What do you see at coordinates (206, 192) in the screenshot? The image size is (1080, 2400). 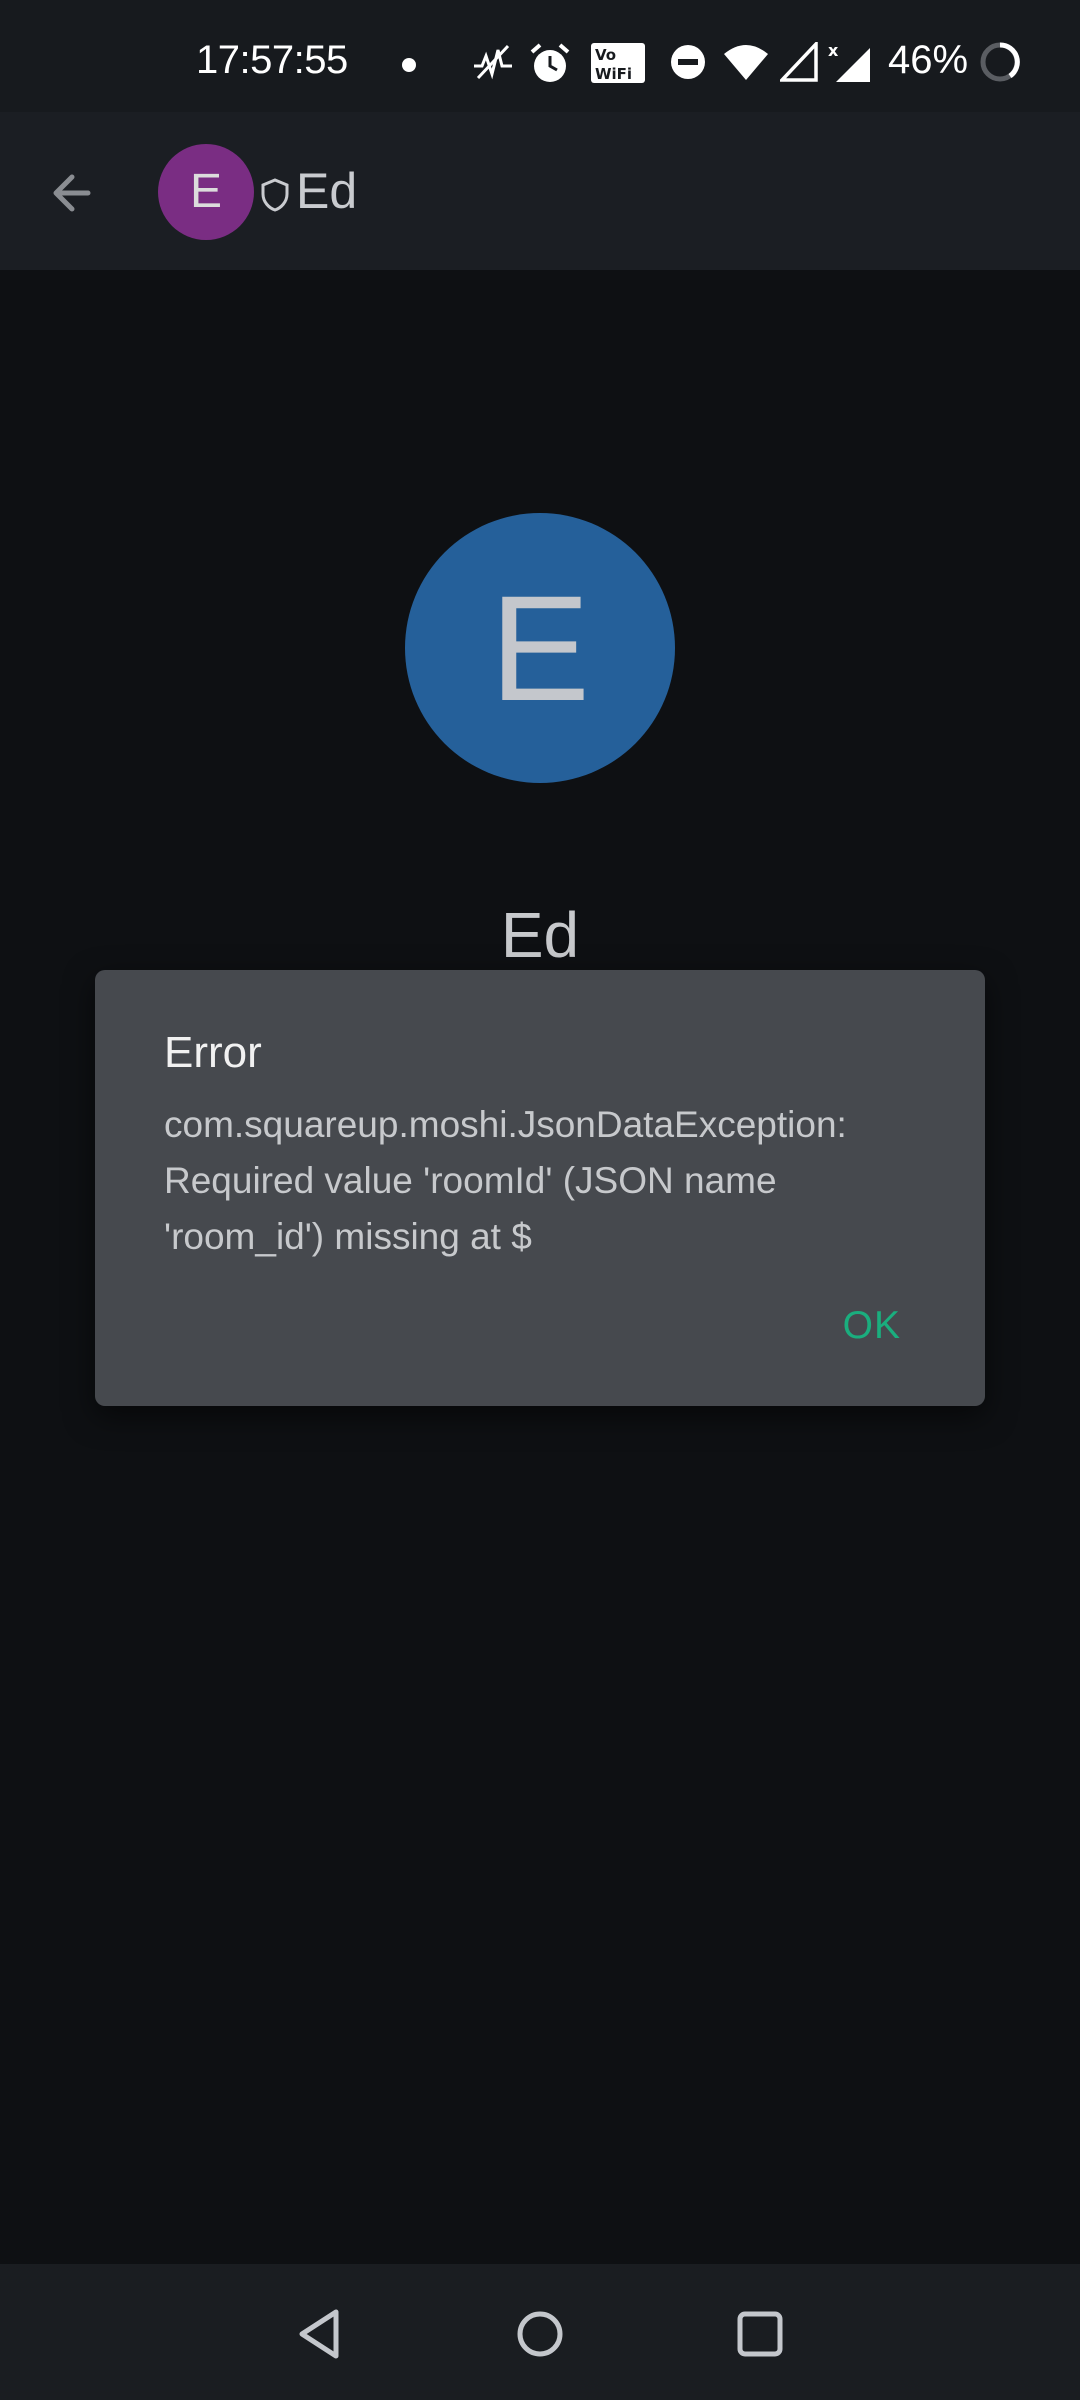 I see `header-avatar: E` at bounding box center [206, 192].